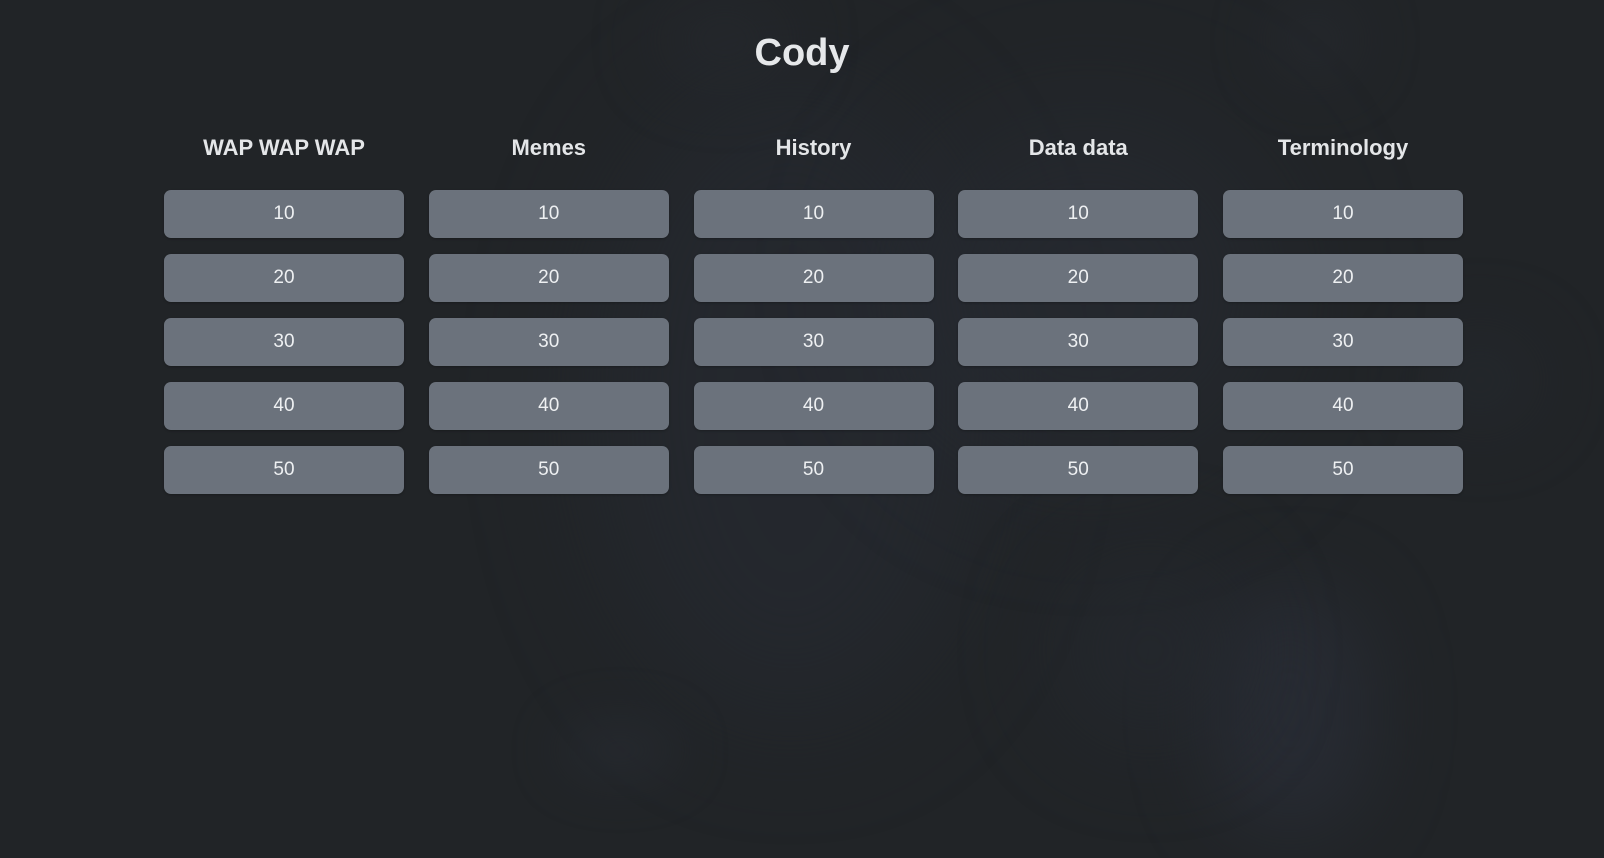 Image resolution: width=1604 pixels, height=858 pixels. I want to click on category-column: Terminology 10 20 30 40 50, so click(1343, 320).